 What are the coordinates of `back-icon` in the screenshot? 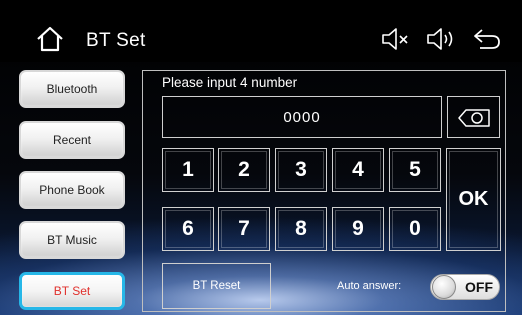 It's located at (487, 39).